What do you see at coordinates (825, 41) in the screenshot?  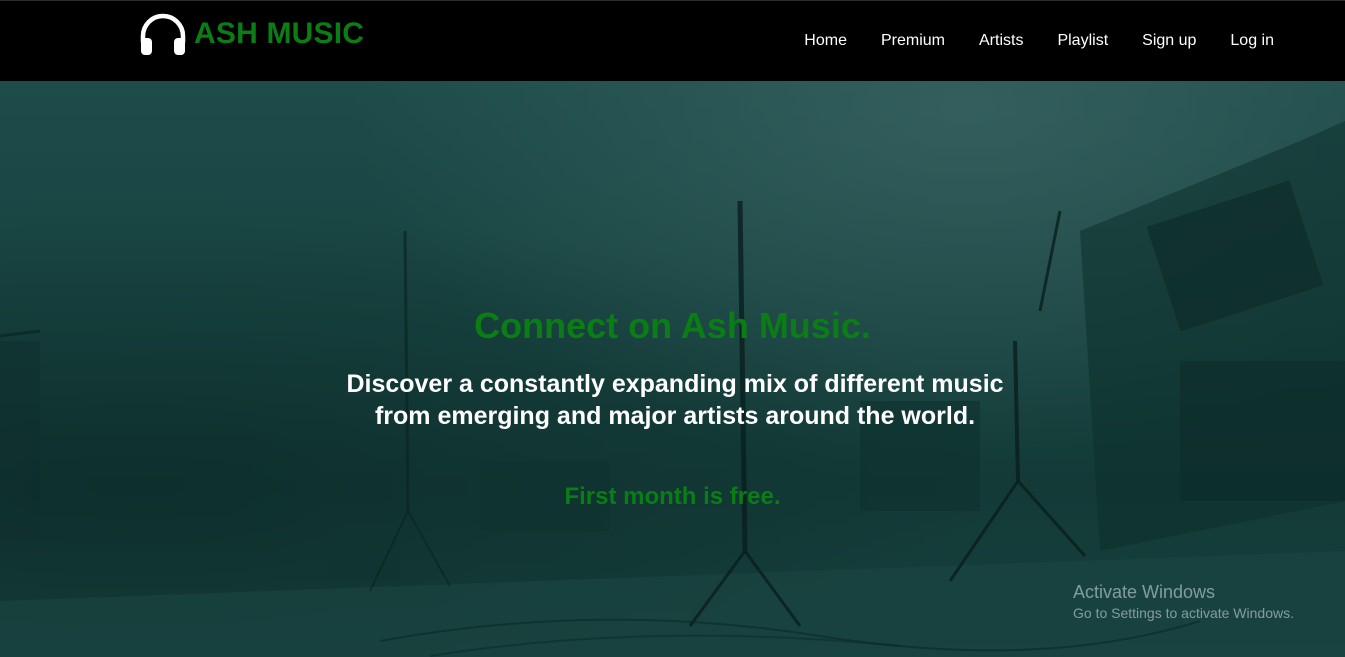 I see `nav-home: Home` at bounding box center [825, 41].